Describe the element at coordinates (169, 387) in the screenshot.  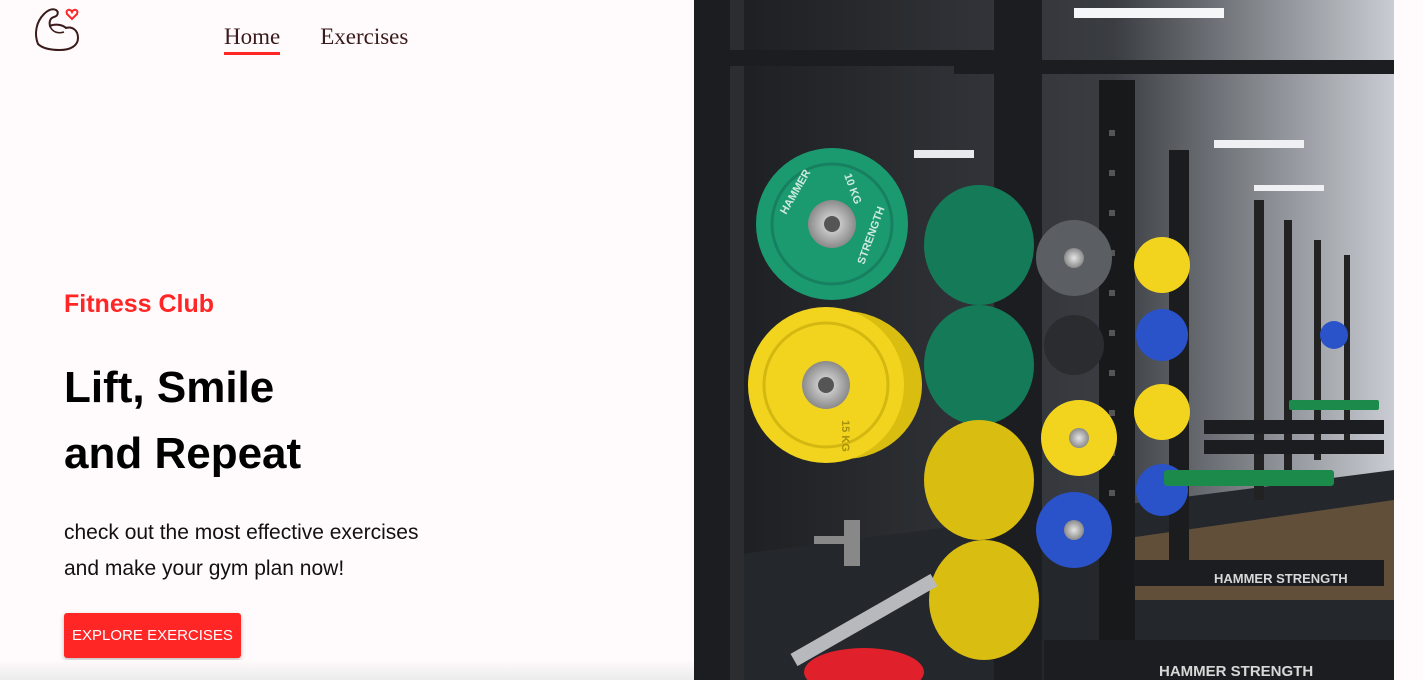
I see `hero-headline-line1: Lift, Smile` at that location.